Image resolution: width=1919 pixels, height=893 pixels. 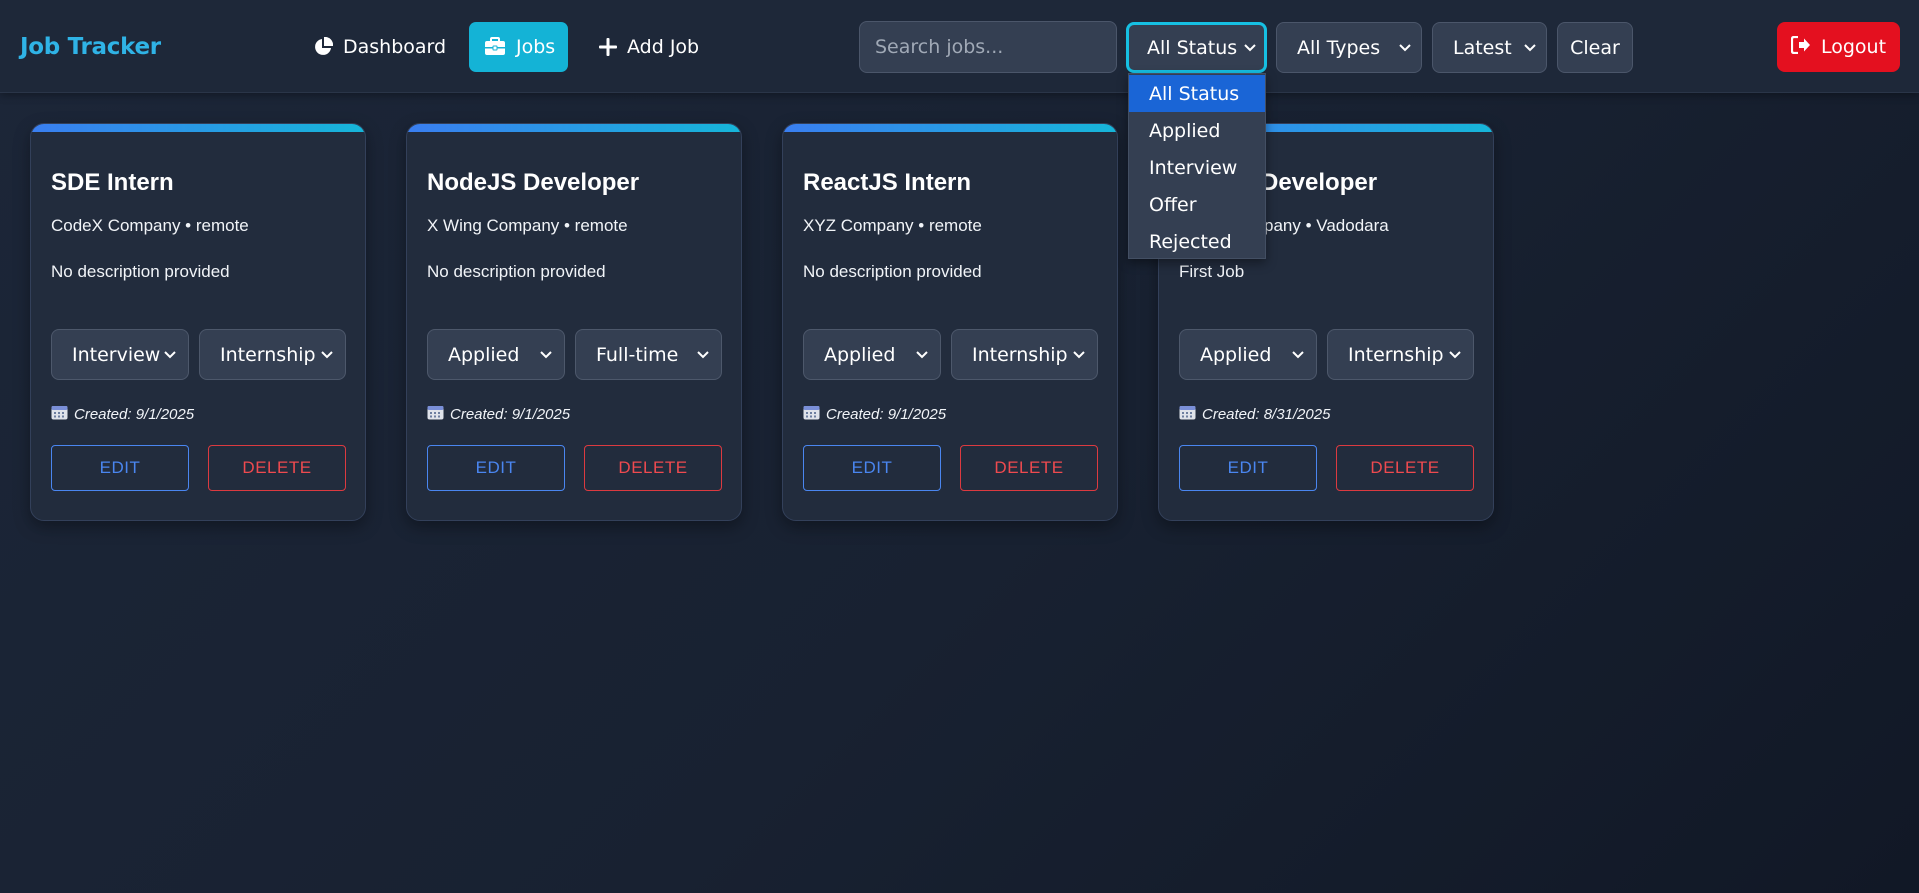 What do you see at coordinates (1853, 47) in the screenshot?
I see `logout-label: Logout` at bounding box center [1853, 47].